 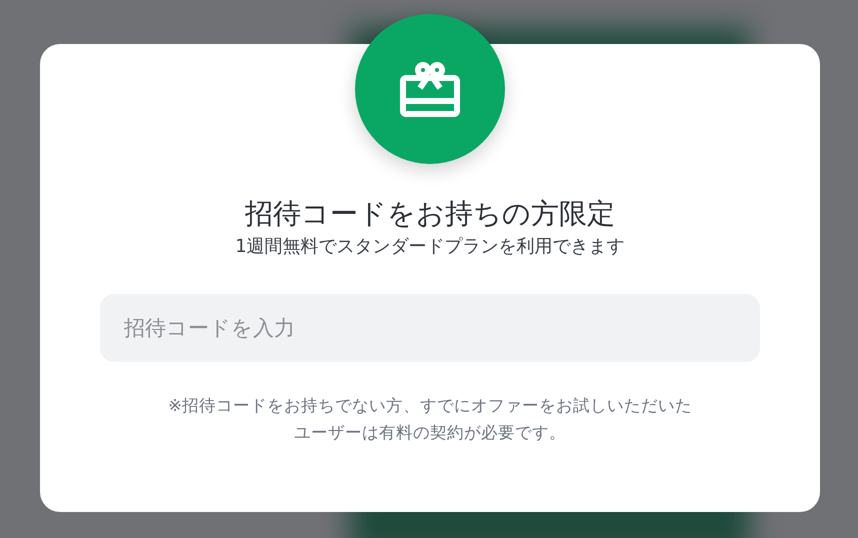 I want to click on gift-card-icon, so click(x=430, y=89).